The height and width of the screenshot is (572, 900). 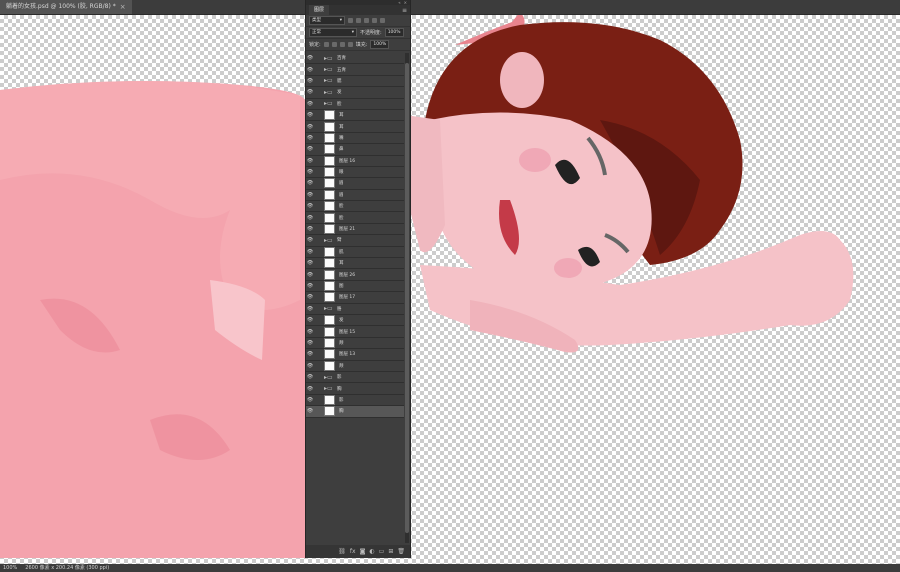 I want to click on tab-layers: 图层, so click(x=319, y=10).